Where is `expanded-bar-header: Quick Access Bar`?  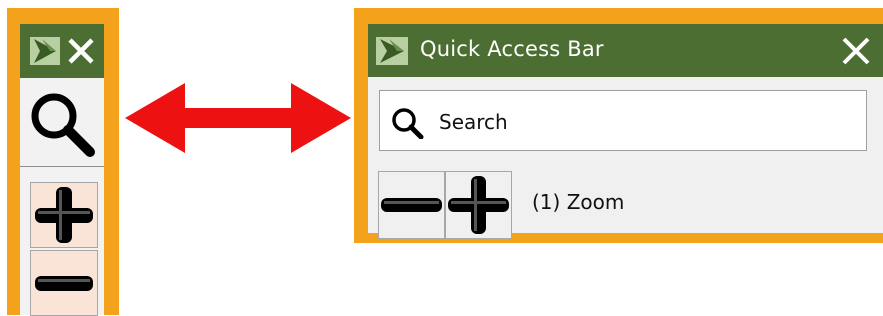 expanded-bar-header: Quick Access Bar is located at coordinates (625, 50).